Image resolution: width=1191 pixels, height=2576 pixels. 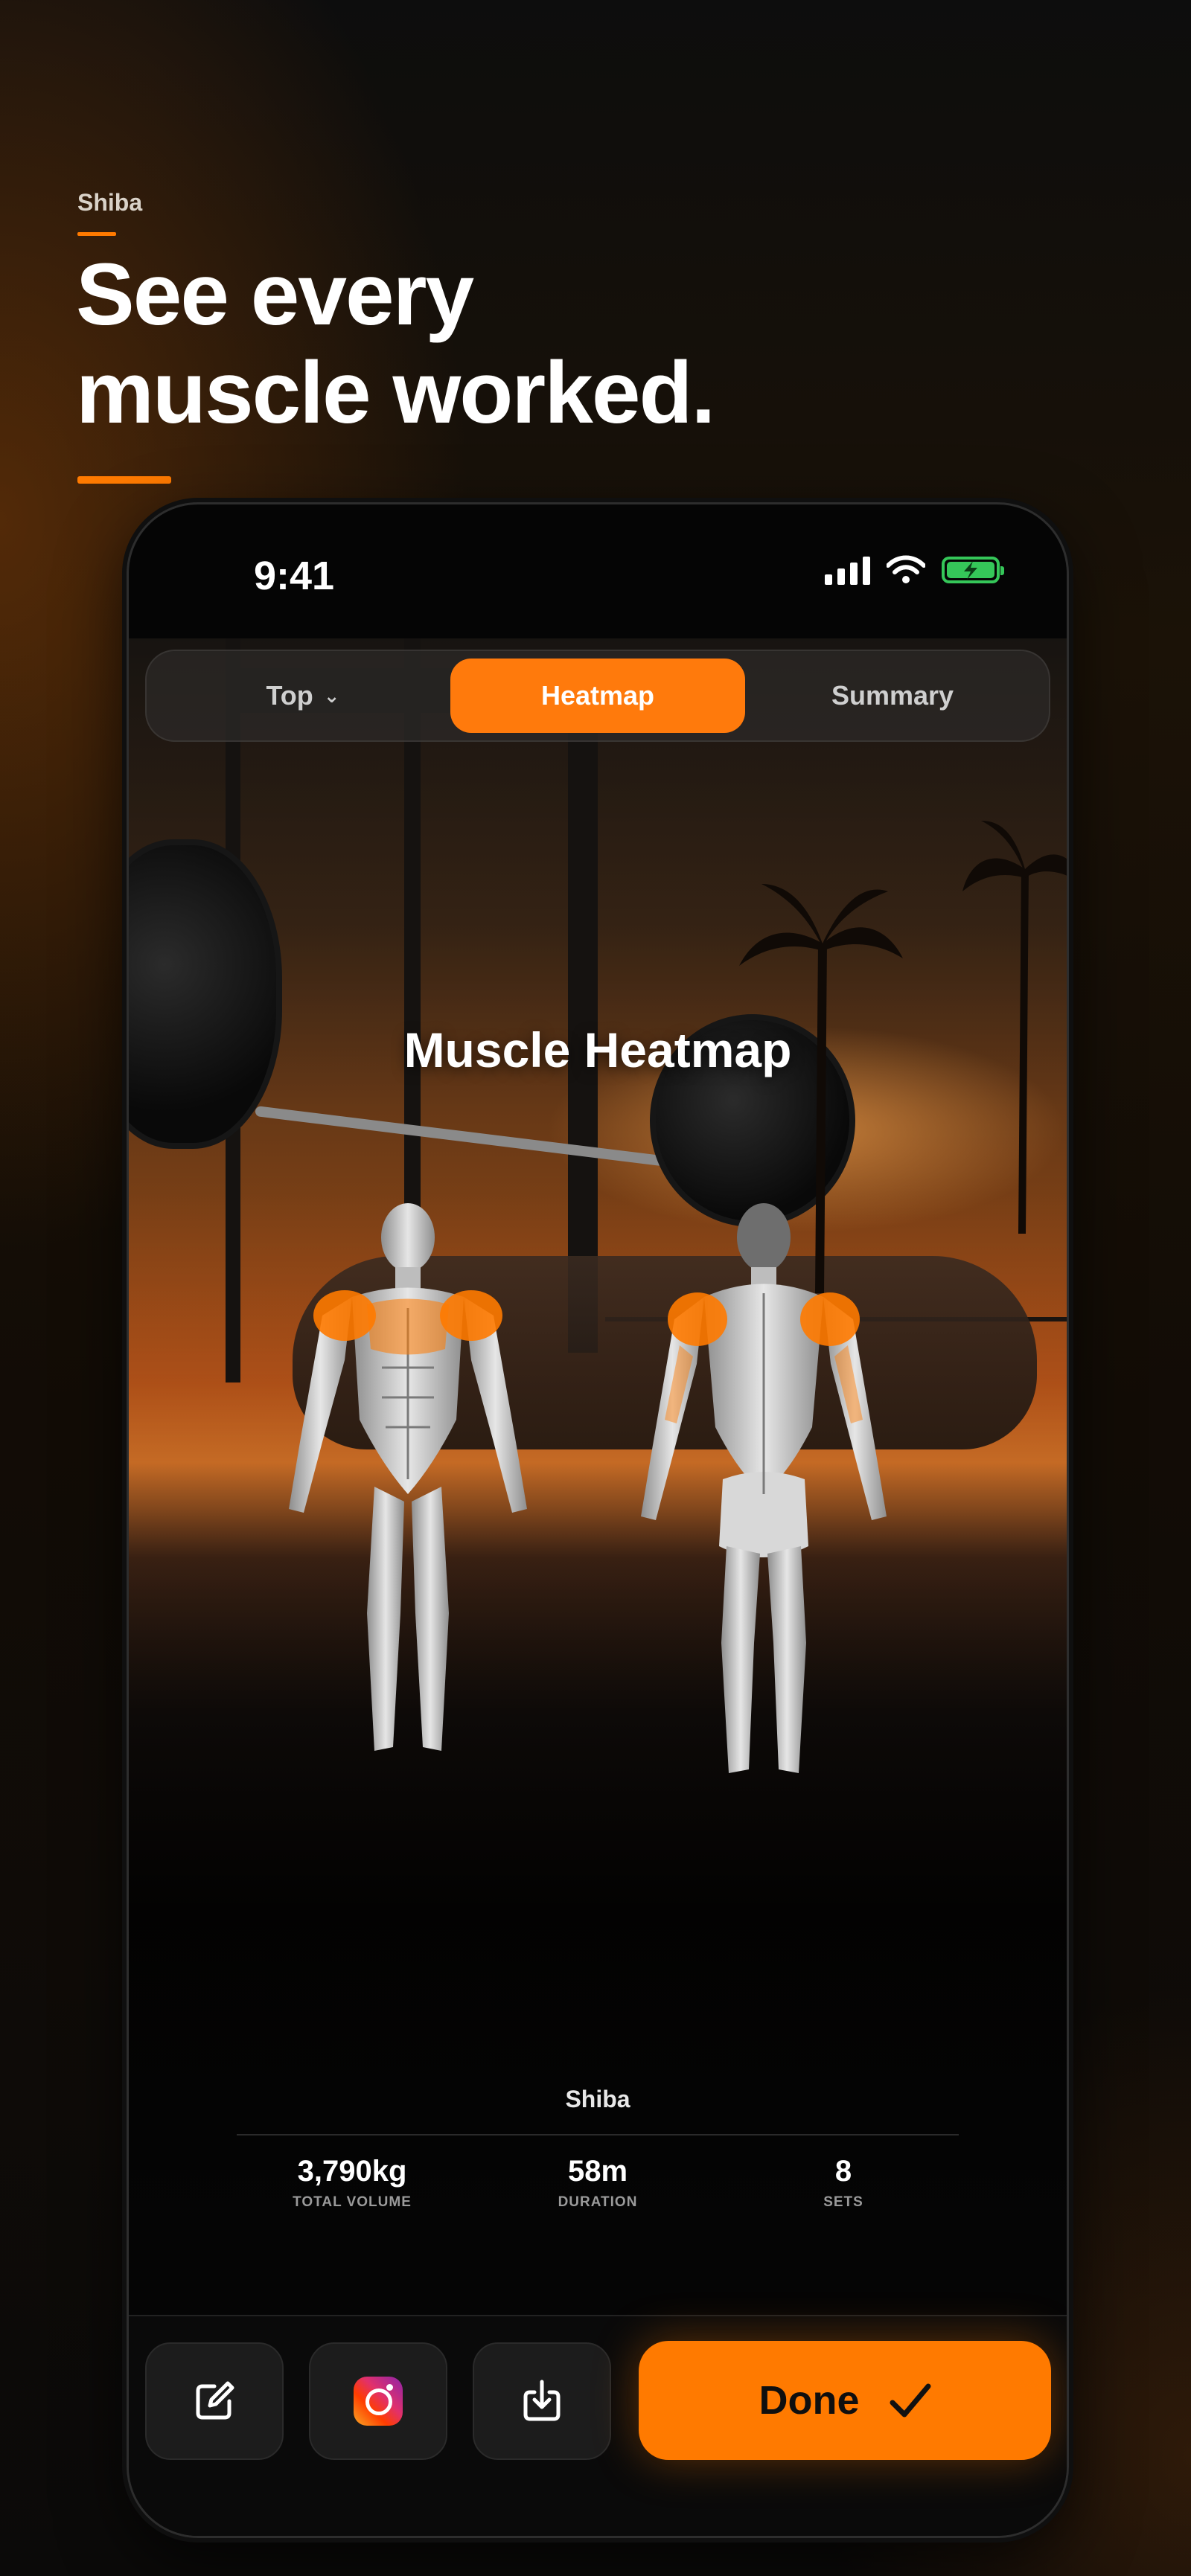 I want to click on tab-heatmap: Heatmap, so click(x=597, y=696).